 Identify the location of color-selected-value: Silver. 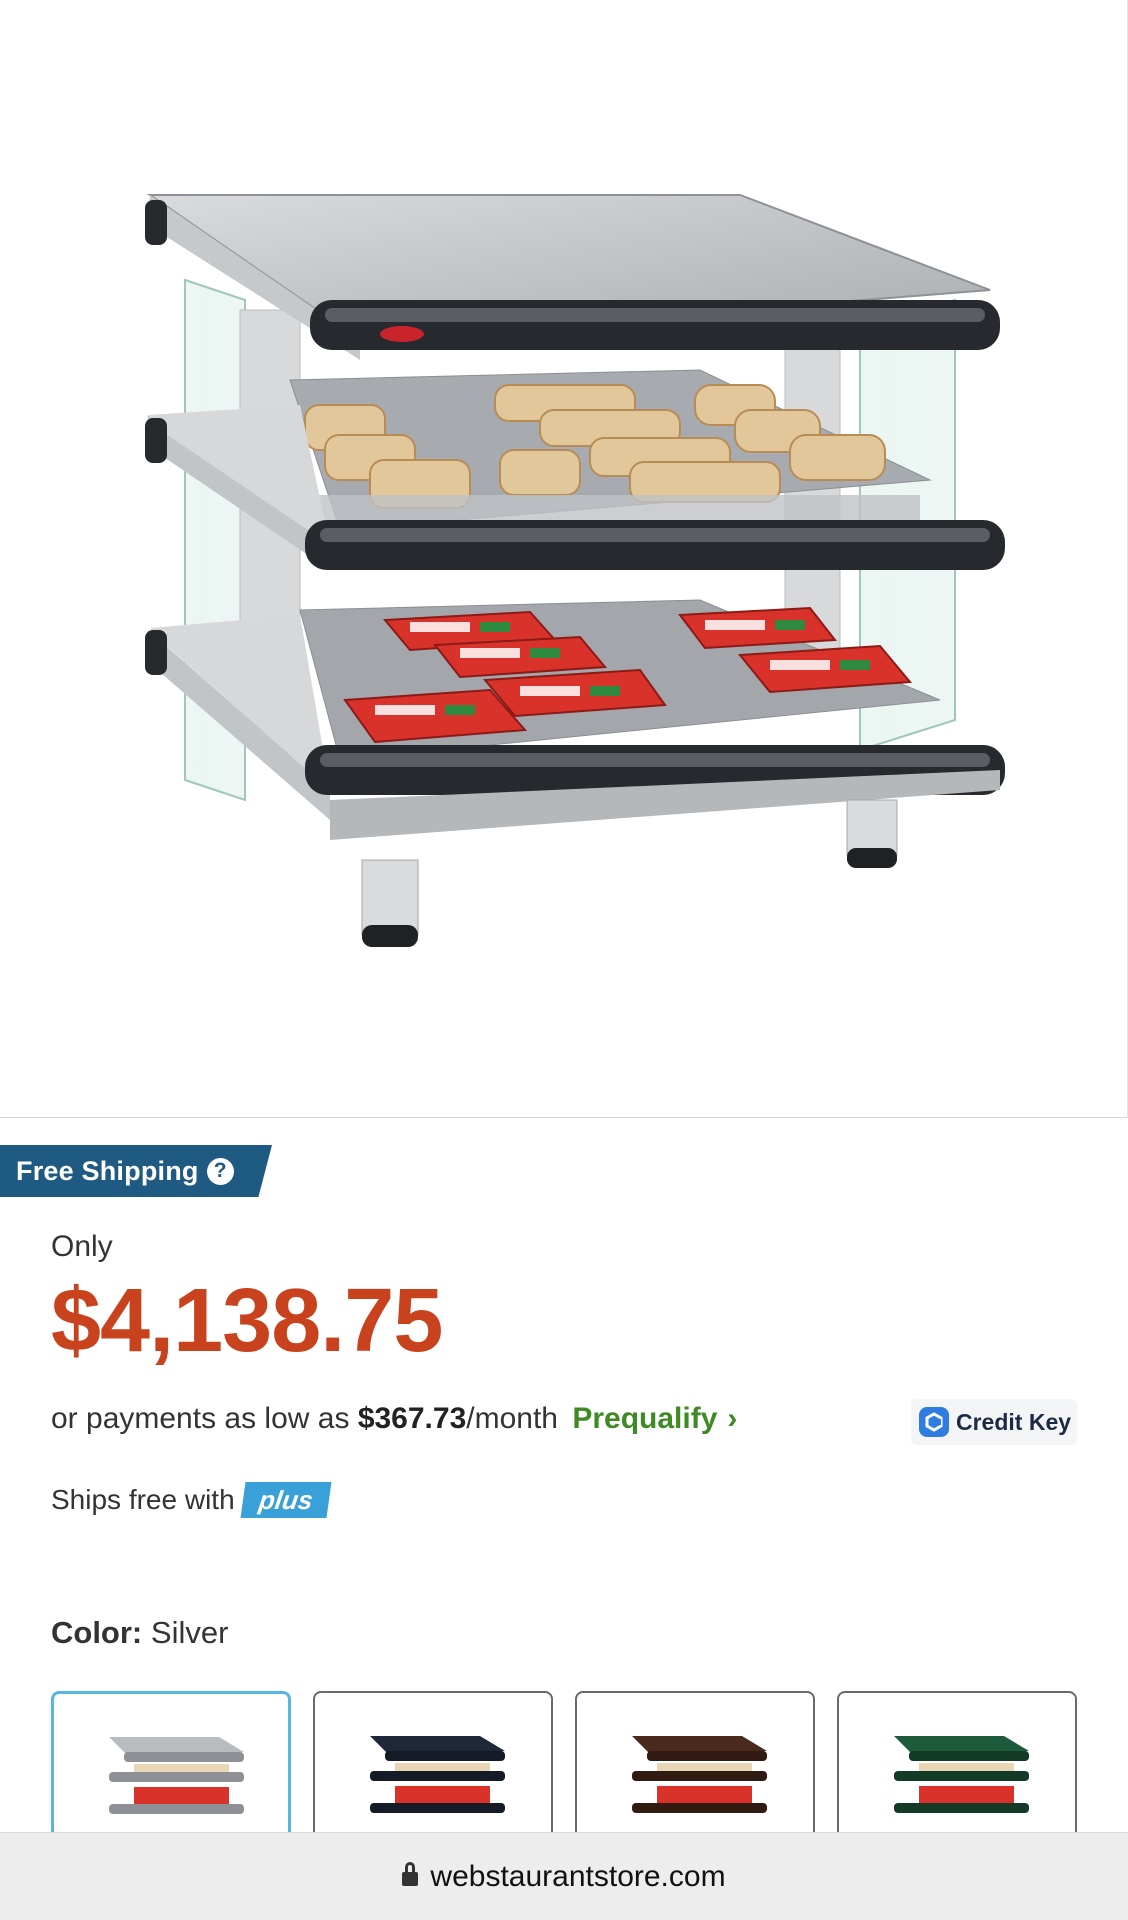
(189, 1632).